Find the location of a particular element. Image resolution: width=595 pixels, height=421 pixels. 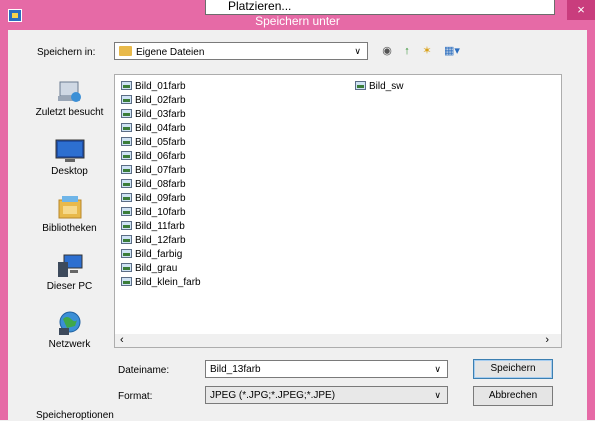

list-item: Bild_10farb is located at coordinates (153, 213).